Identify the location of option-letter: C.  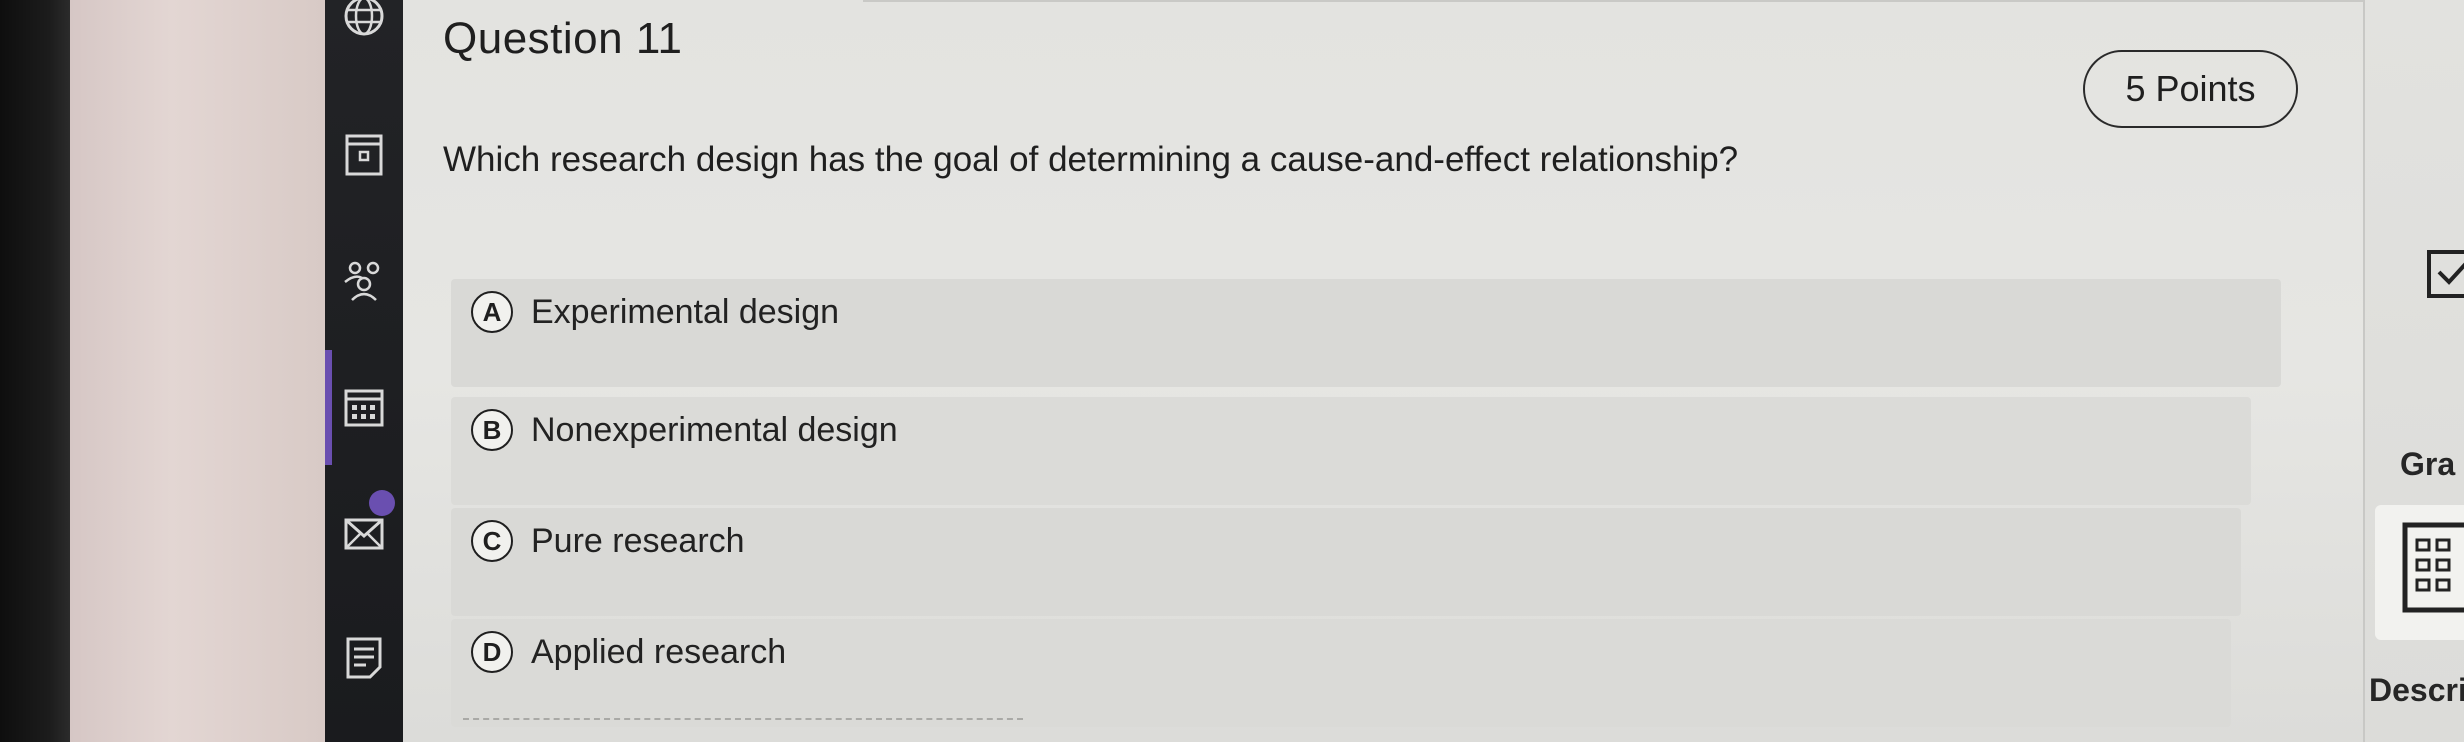
(492, 541).